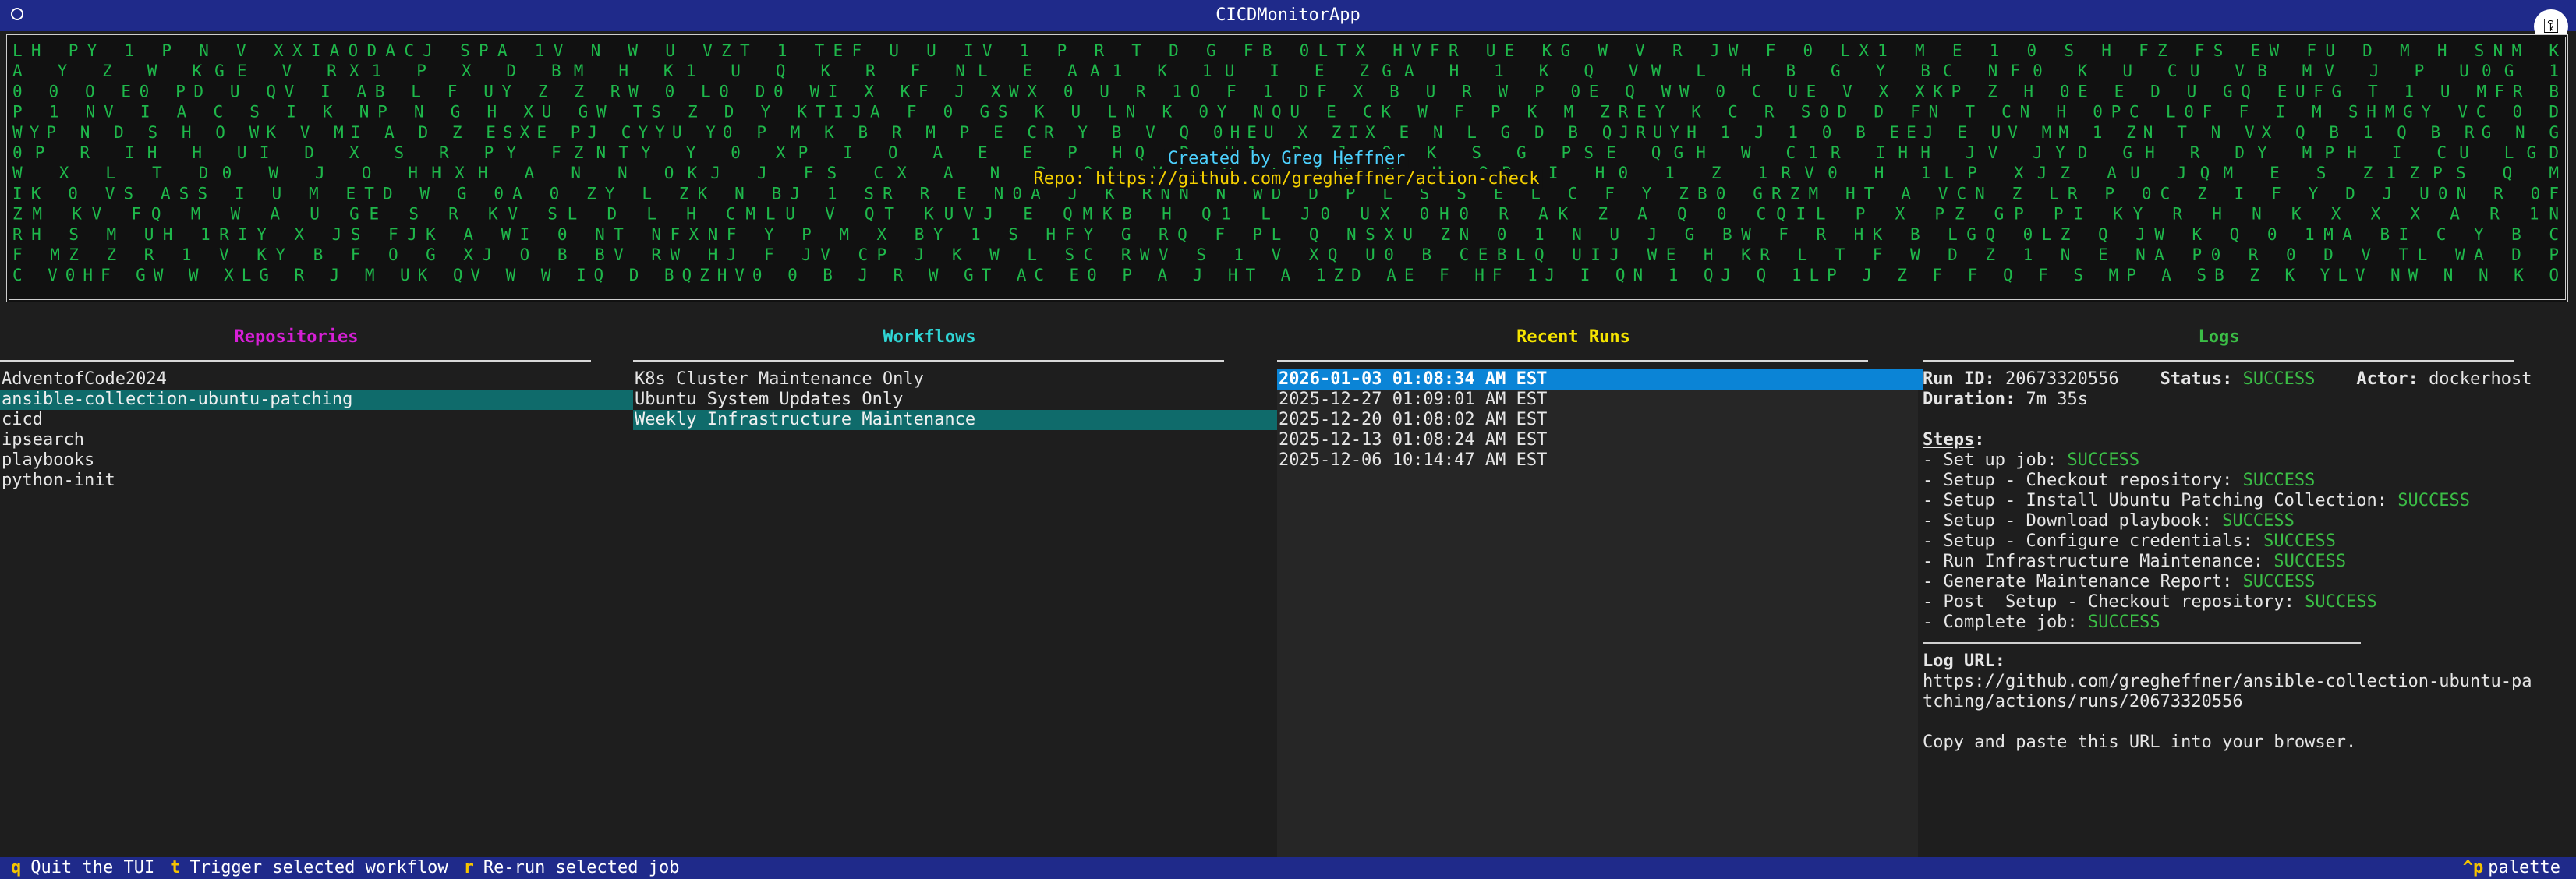 Image resolution: width=2576 pixels, height=879 pixels. I want to click on created-by-text: Created by Greg Heffner, so click(1287, 158).